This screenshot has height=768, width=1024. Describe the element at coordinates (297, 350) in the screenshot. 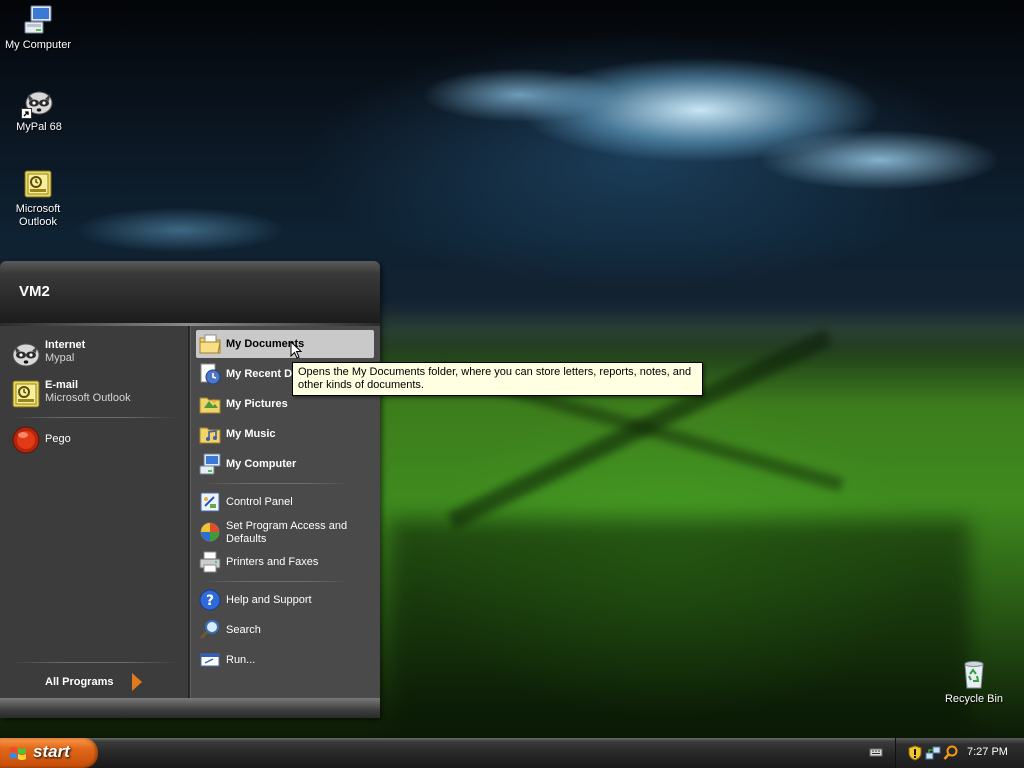

I see `mouse-cursor-icon` at that location.